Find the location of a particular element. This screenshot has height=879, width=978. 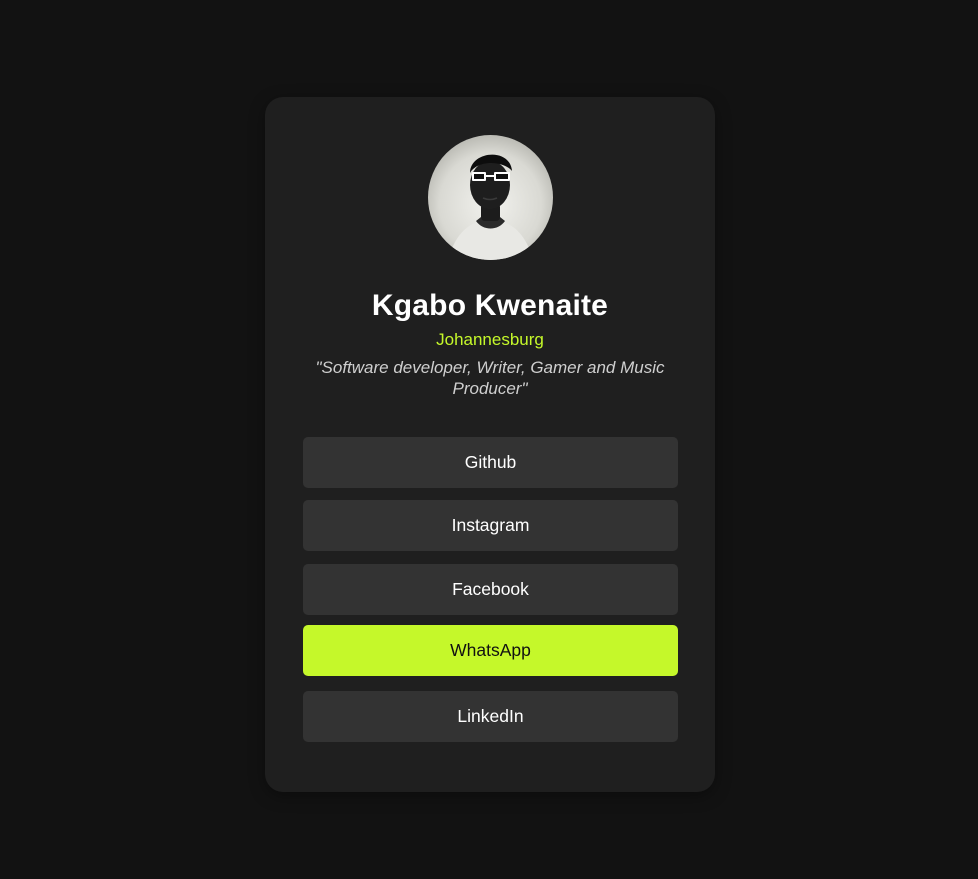

profile-name: Kgabo Kwenaite is located at coordinates (490, 305).